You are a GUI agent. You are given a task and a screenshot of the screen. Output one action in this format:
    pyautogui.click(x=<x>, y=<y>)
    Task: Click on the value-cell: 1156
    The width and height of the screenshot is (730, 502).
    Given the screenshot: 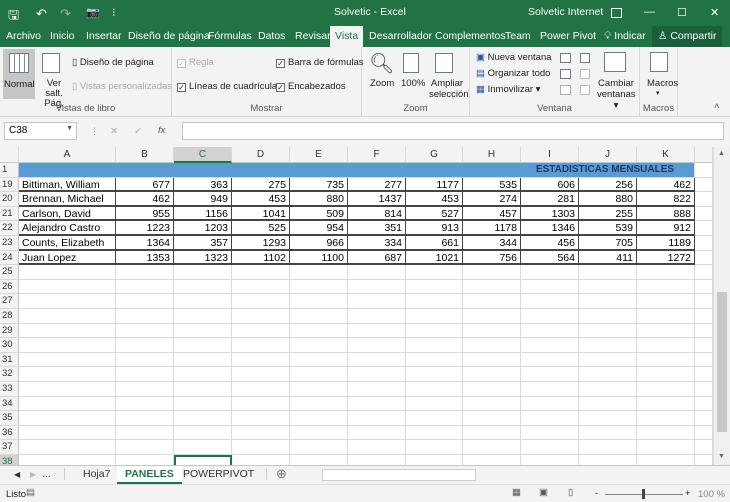 What is the action you would take?
    pyautogui.click(x=203, y=214)
    